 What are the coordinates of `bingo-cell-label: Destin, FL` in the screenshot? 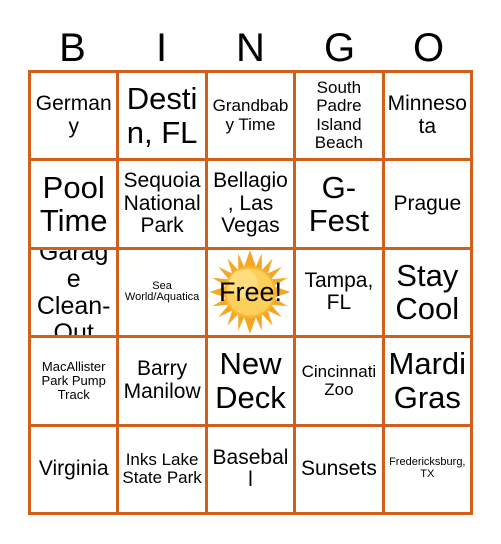 It's located at (162, 115).